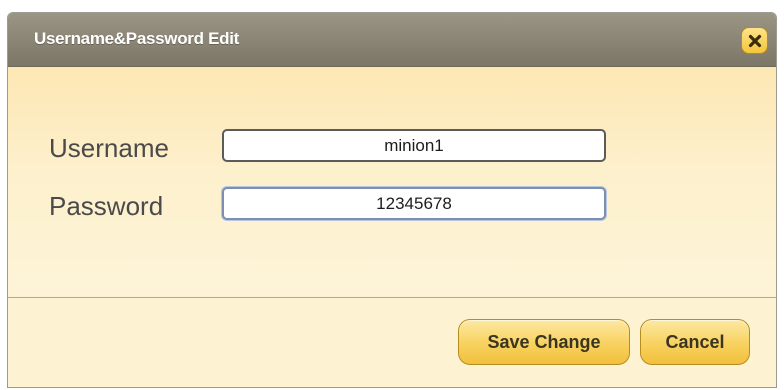 The height and width of the screenshot is (390, 784). Describe the element at coordinates (109, 148) in the screenshot. I see `username-label: Username` at that location.